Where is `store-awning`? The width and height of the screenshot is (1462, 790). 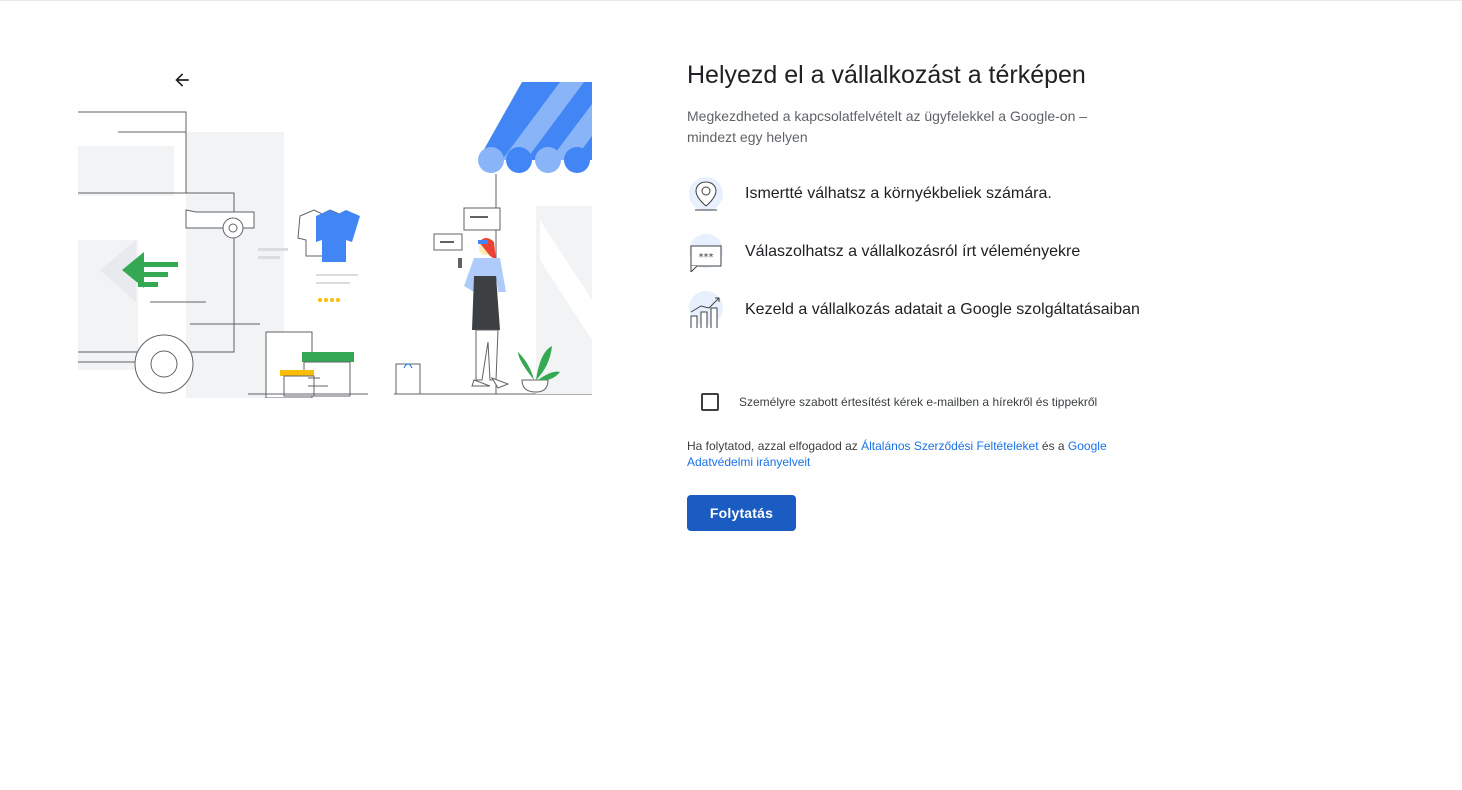 store-awning is located at coordinates (535, 127).